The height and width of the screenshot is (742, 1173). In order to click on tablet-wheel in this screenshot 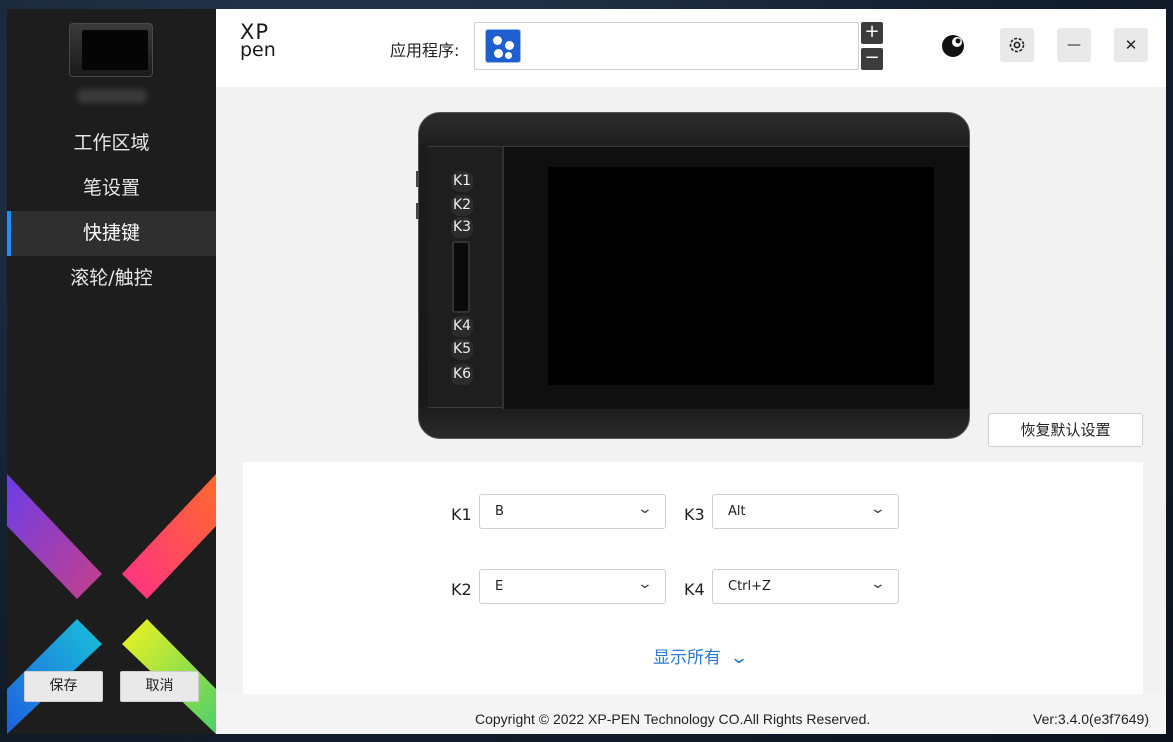, I will do `click(461, 277)`.